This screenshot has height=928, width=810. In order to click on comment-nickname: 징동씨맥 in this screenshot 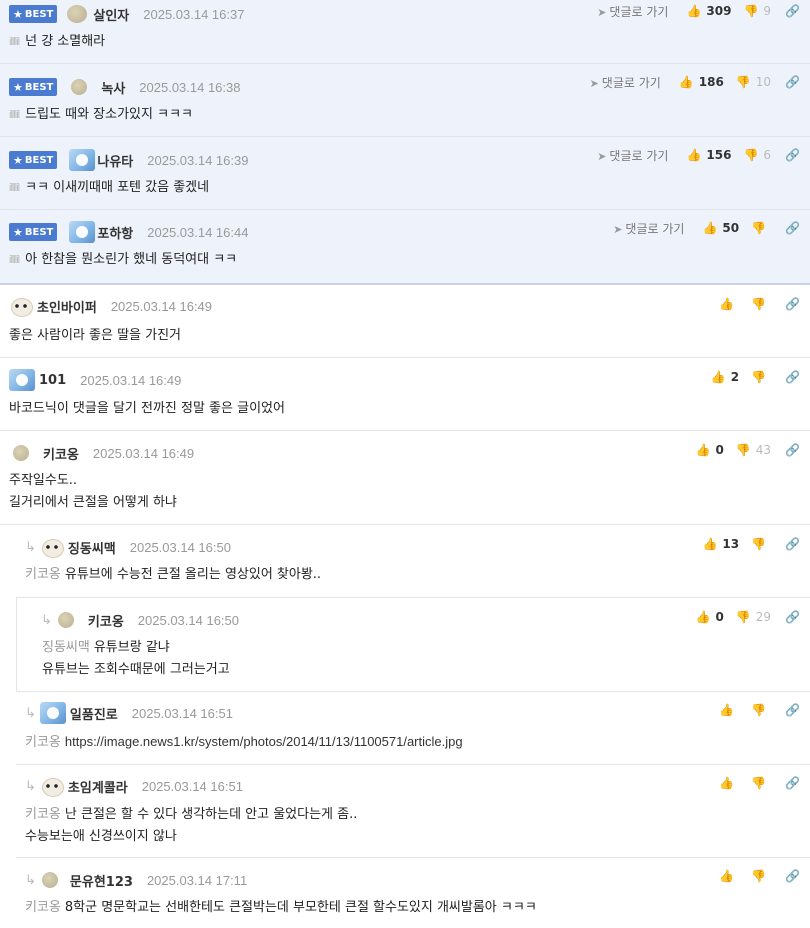, I will do `click(92, 547)`.